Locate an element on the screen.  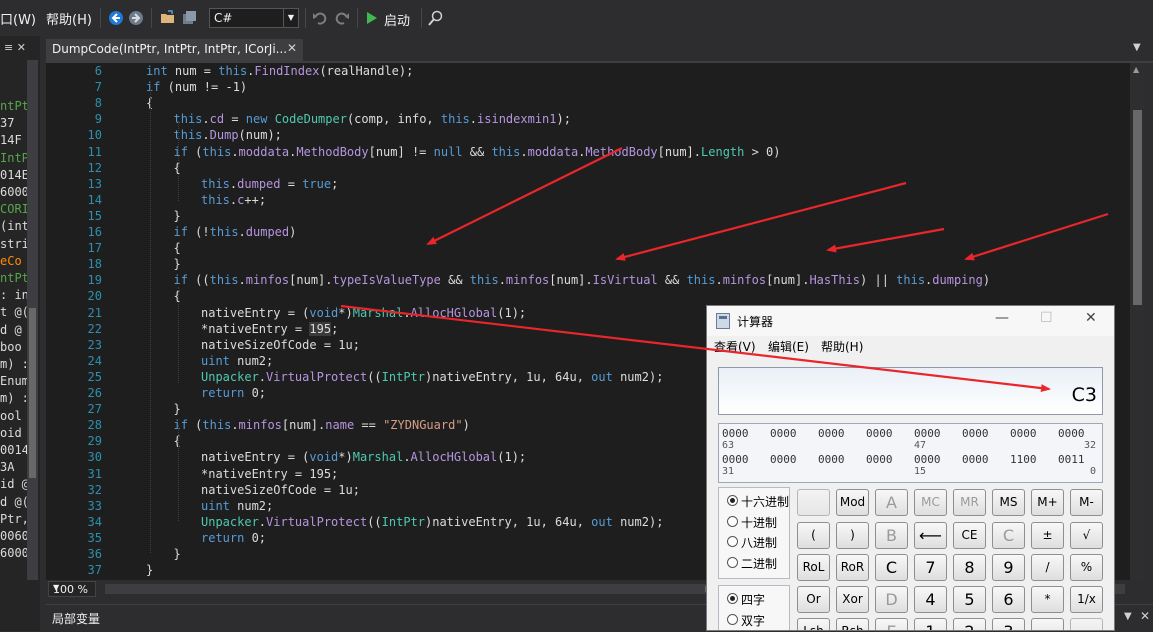
radix-option: 二进制 is located at coordinates (752, 563).